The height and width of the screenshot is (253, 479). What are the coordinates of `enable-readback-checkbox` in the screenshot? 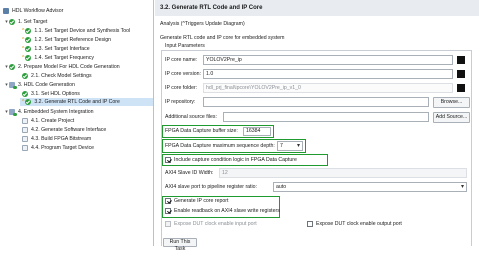 It's located at (168, 211).